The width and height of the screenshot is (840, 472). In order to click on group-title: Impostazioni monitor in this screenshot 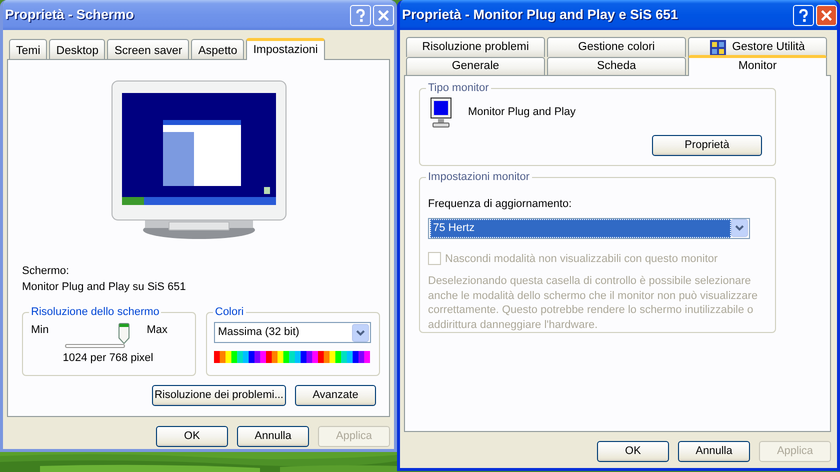, I will do `click(479, 177)`.